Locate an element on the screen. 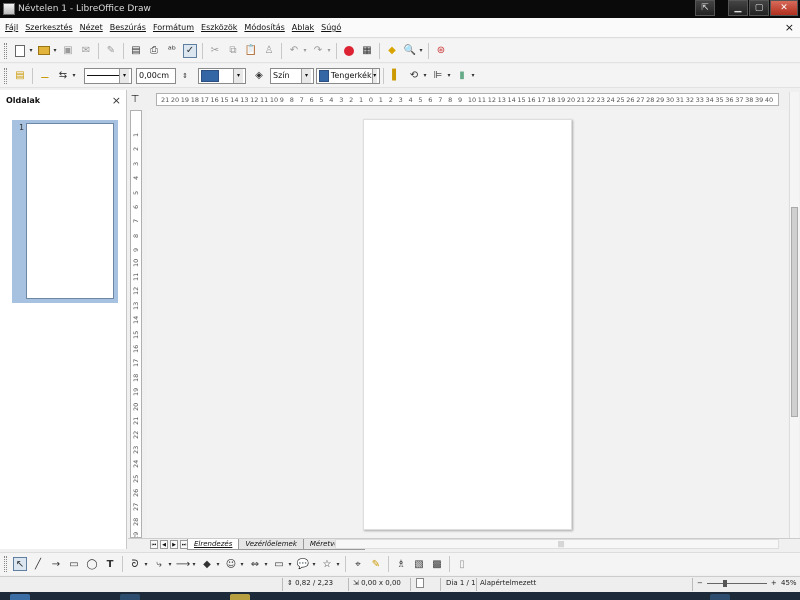 This screenshot has height=600, width=800. navigator-icon: ◆ is located at coordinates (392, 51).